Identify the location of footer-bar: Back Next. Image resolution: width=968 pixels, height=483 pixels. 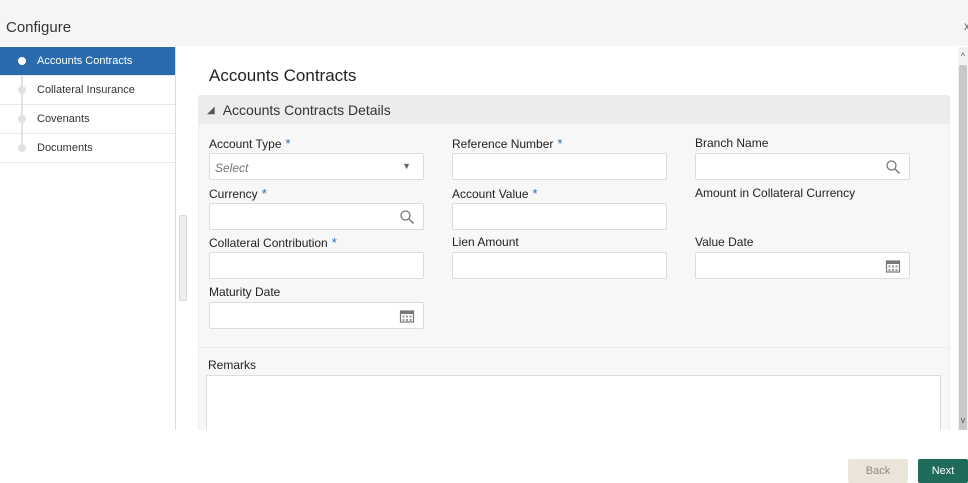
(484, 456).